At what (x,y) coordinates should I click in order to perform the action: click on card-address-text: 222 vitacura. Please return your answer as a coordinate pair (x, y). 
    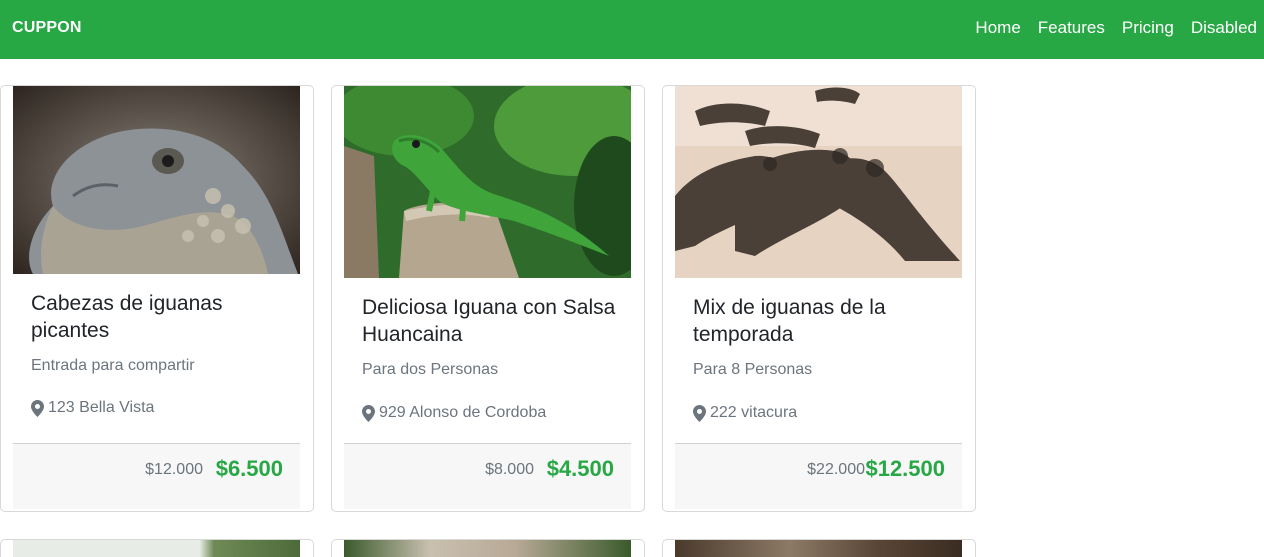
    Looking at the image, I should click on (754, 412).